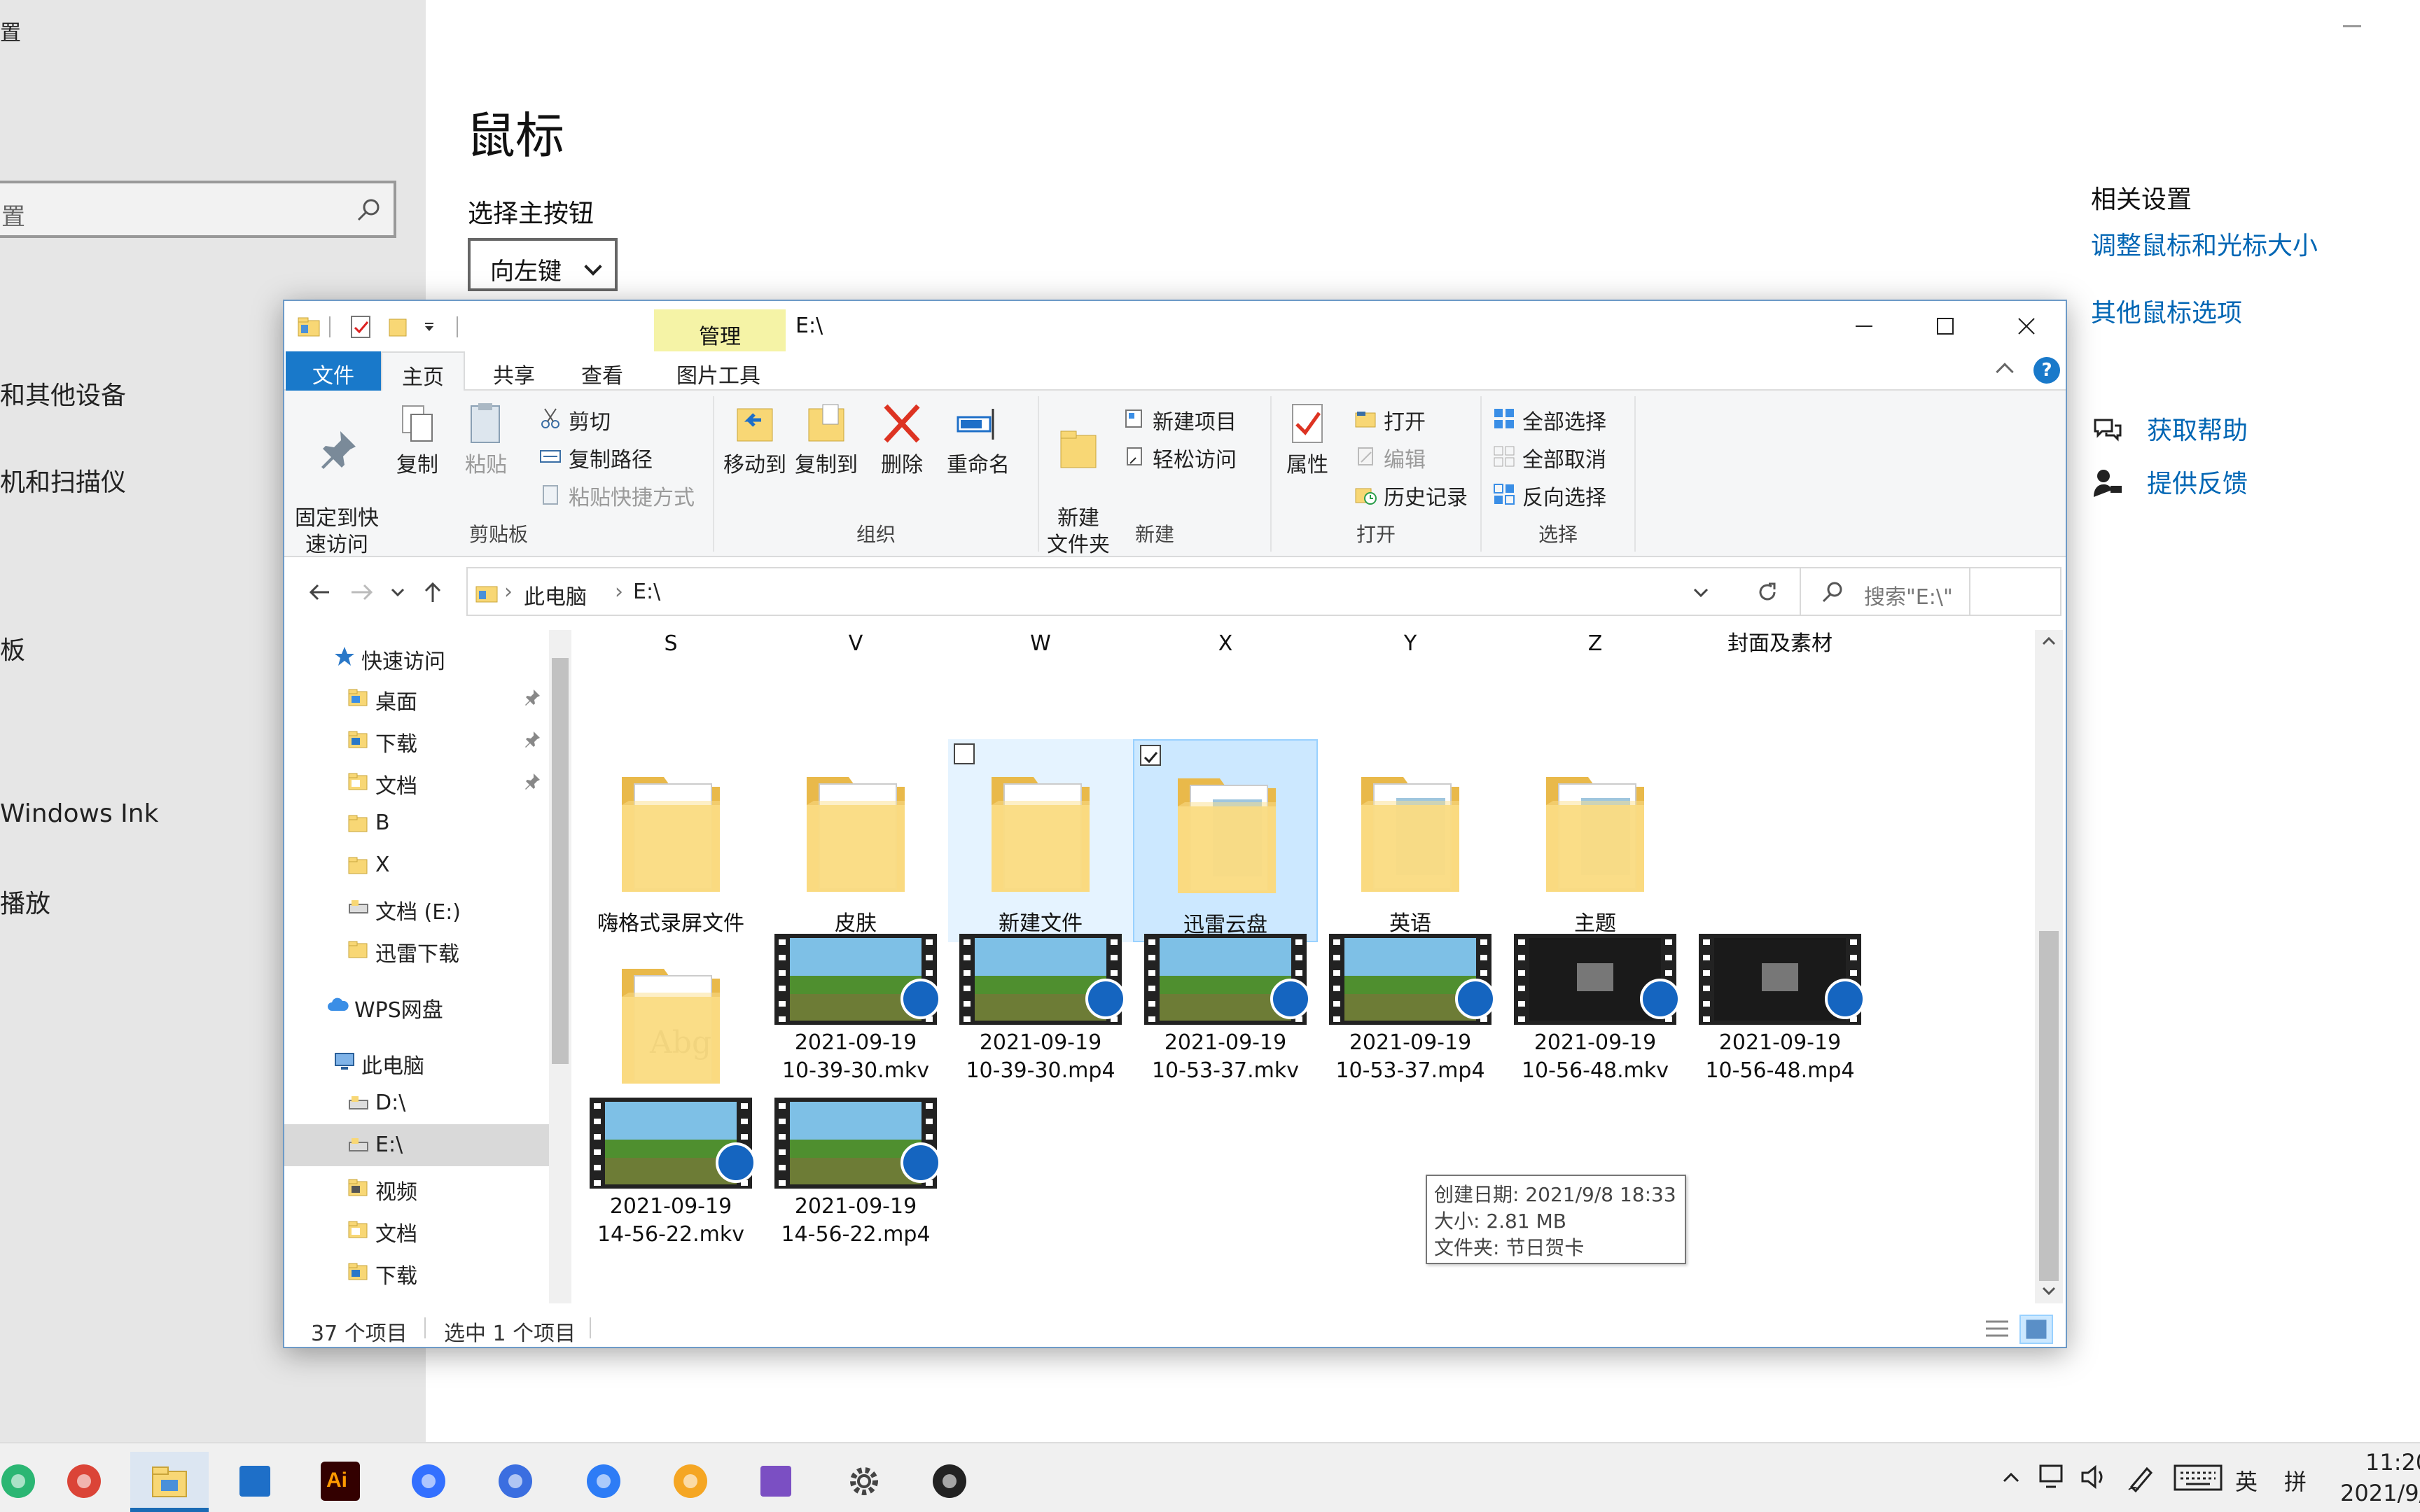 This screenshot has height=1512, width=2420. Describe the element at coordinates (2380, 1493) in the screenshot. I see `clock-date: 2021/9/` at that location.